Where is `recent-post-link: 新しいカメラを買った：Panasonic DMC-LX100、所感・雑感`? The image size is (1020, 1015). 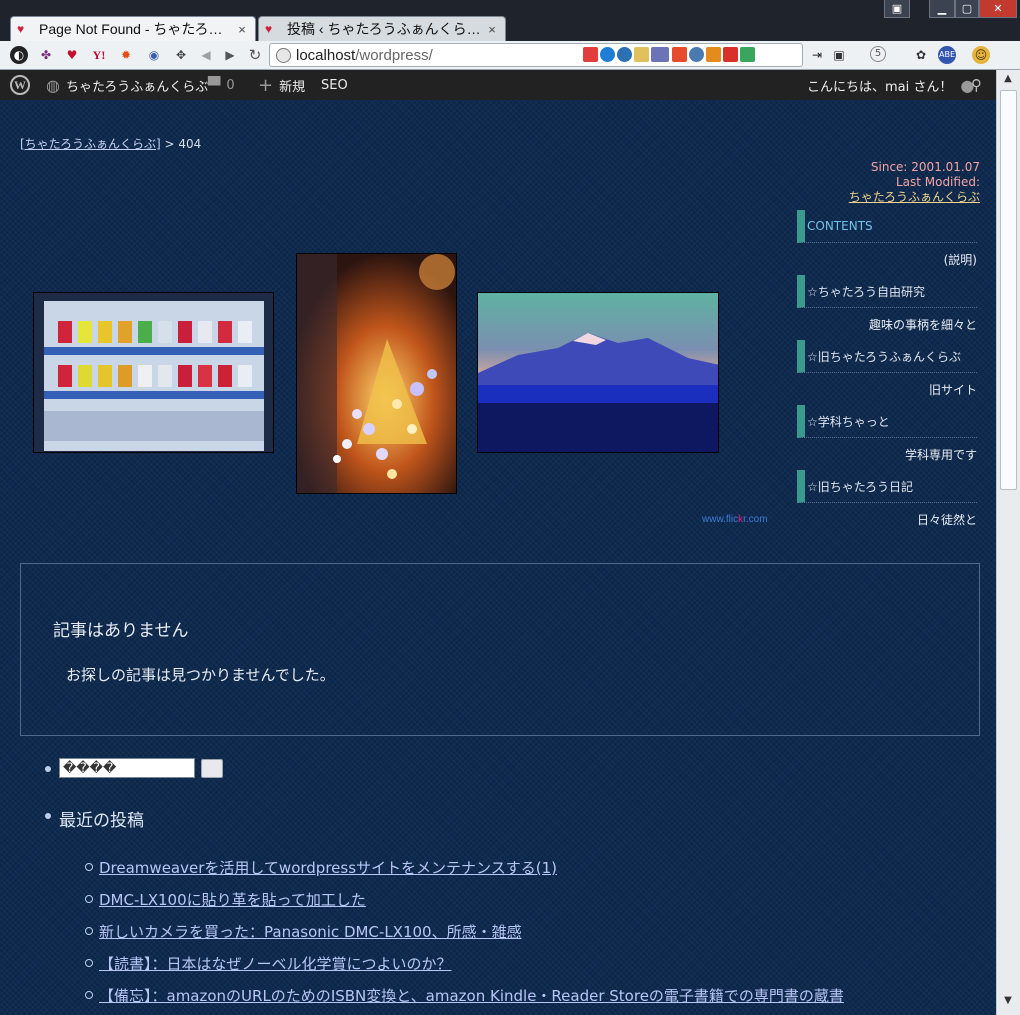
recent-post-link: 新しいカメラを買った：Panasonic DMC-LX100、所感・雑感 is located at coordinates (310, 931).